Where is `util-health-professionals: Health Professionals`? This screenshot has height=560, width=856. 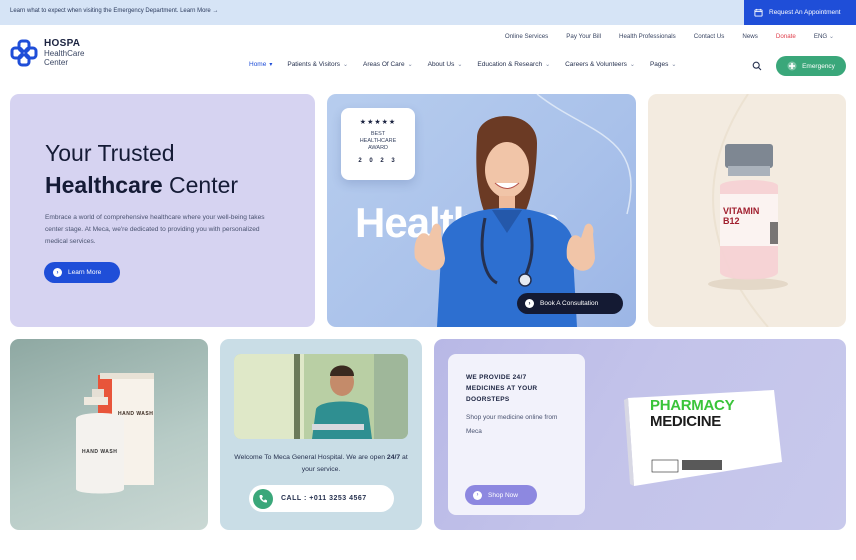
util-health-professionals: Health Professionals is located at coordinates (647, 36).